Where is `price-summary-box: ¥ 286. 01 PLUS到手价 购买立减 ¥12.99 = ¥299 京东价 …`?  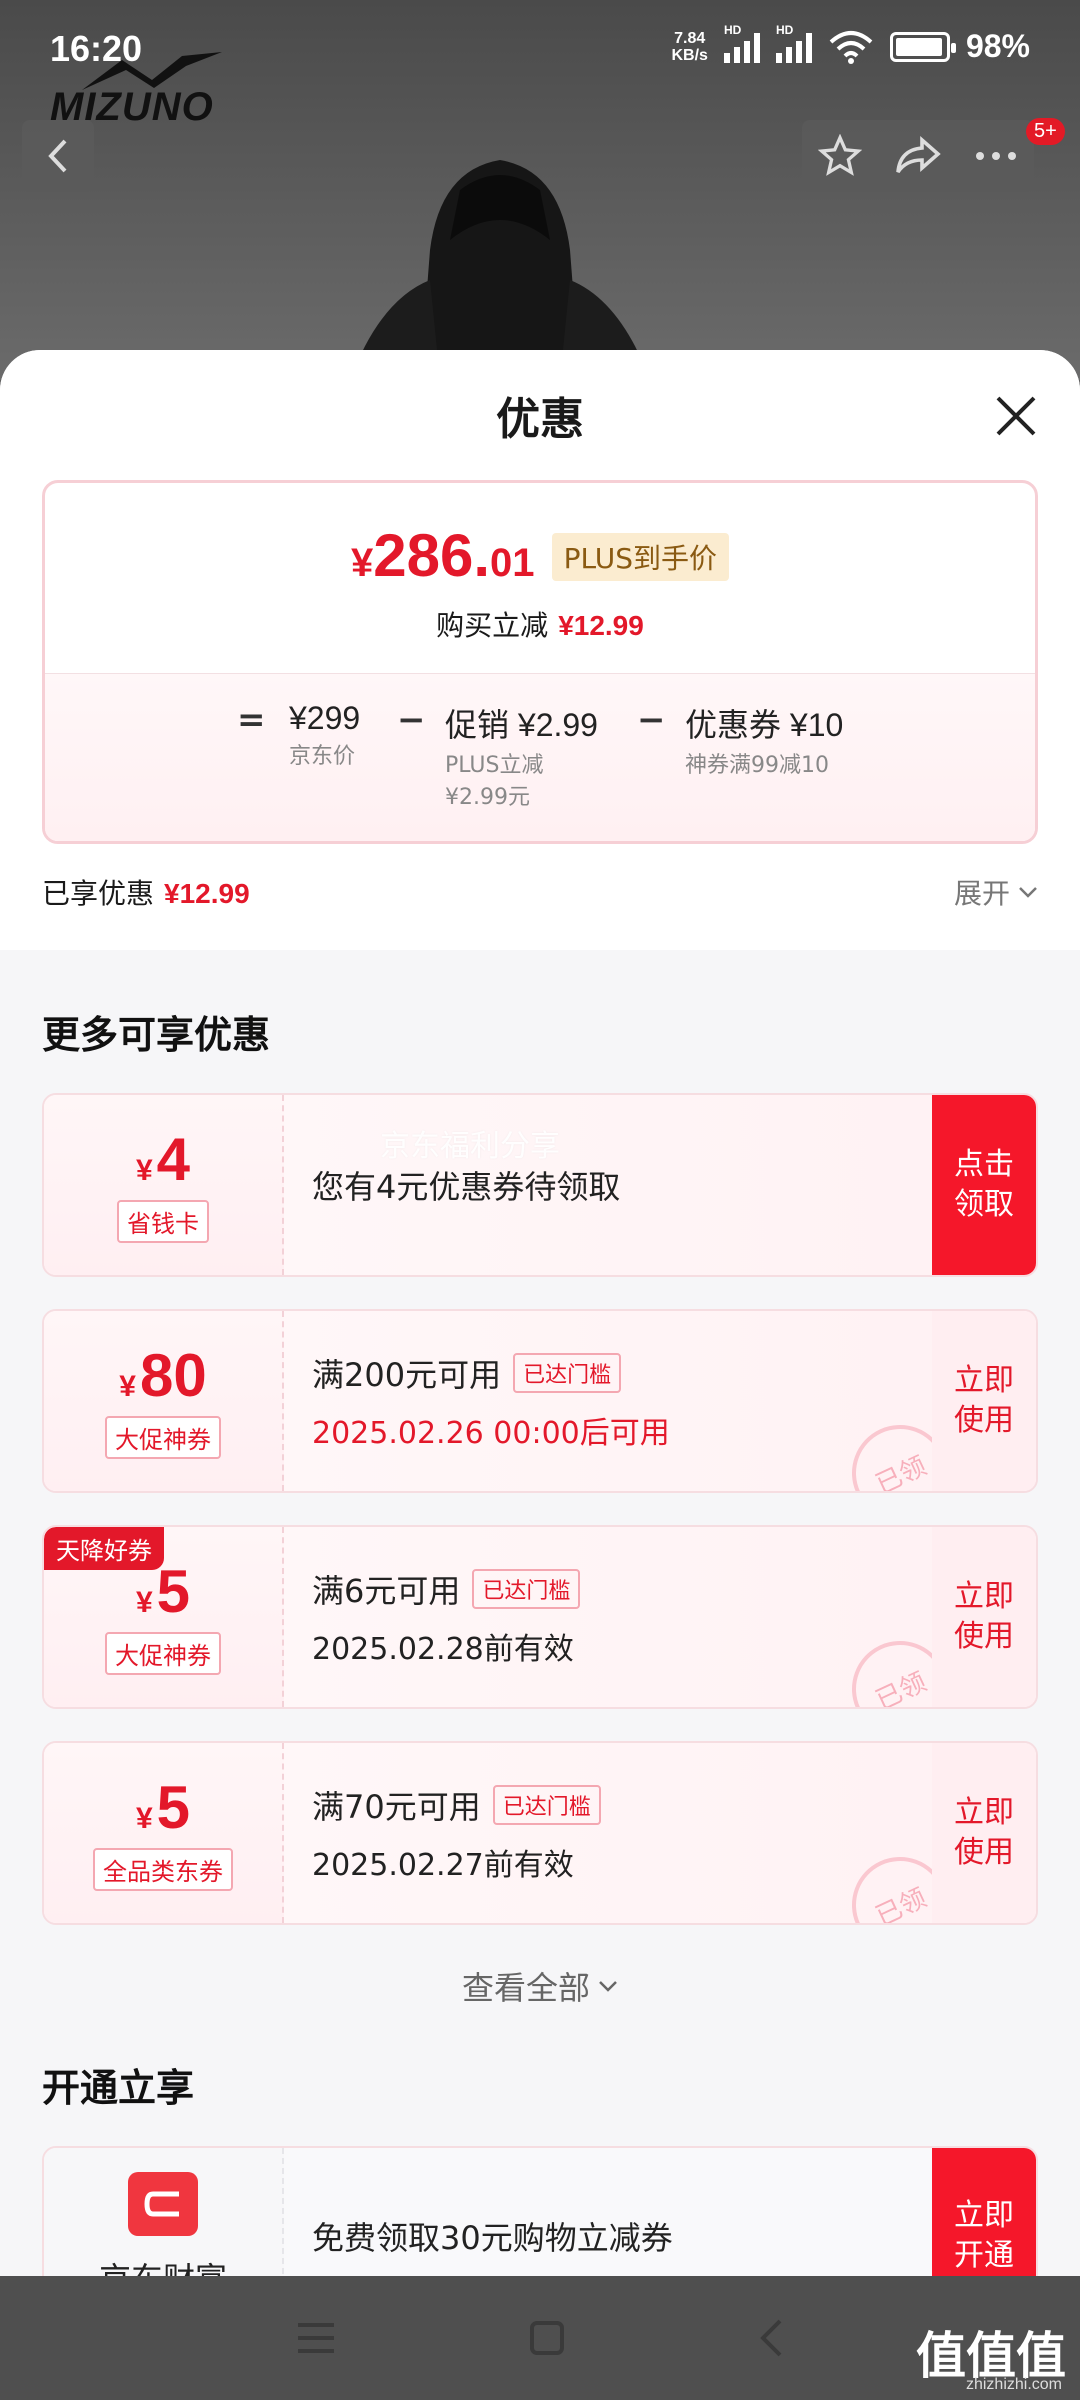 price-summary-box: ¥ 286. 01 PLUS到手价 购买立减 ¥12.99 = ¥299 京东价 … is located at coordinates (540, 662).